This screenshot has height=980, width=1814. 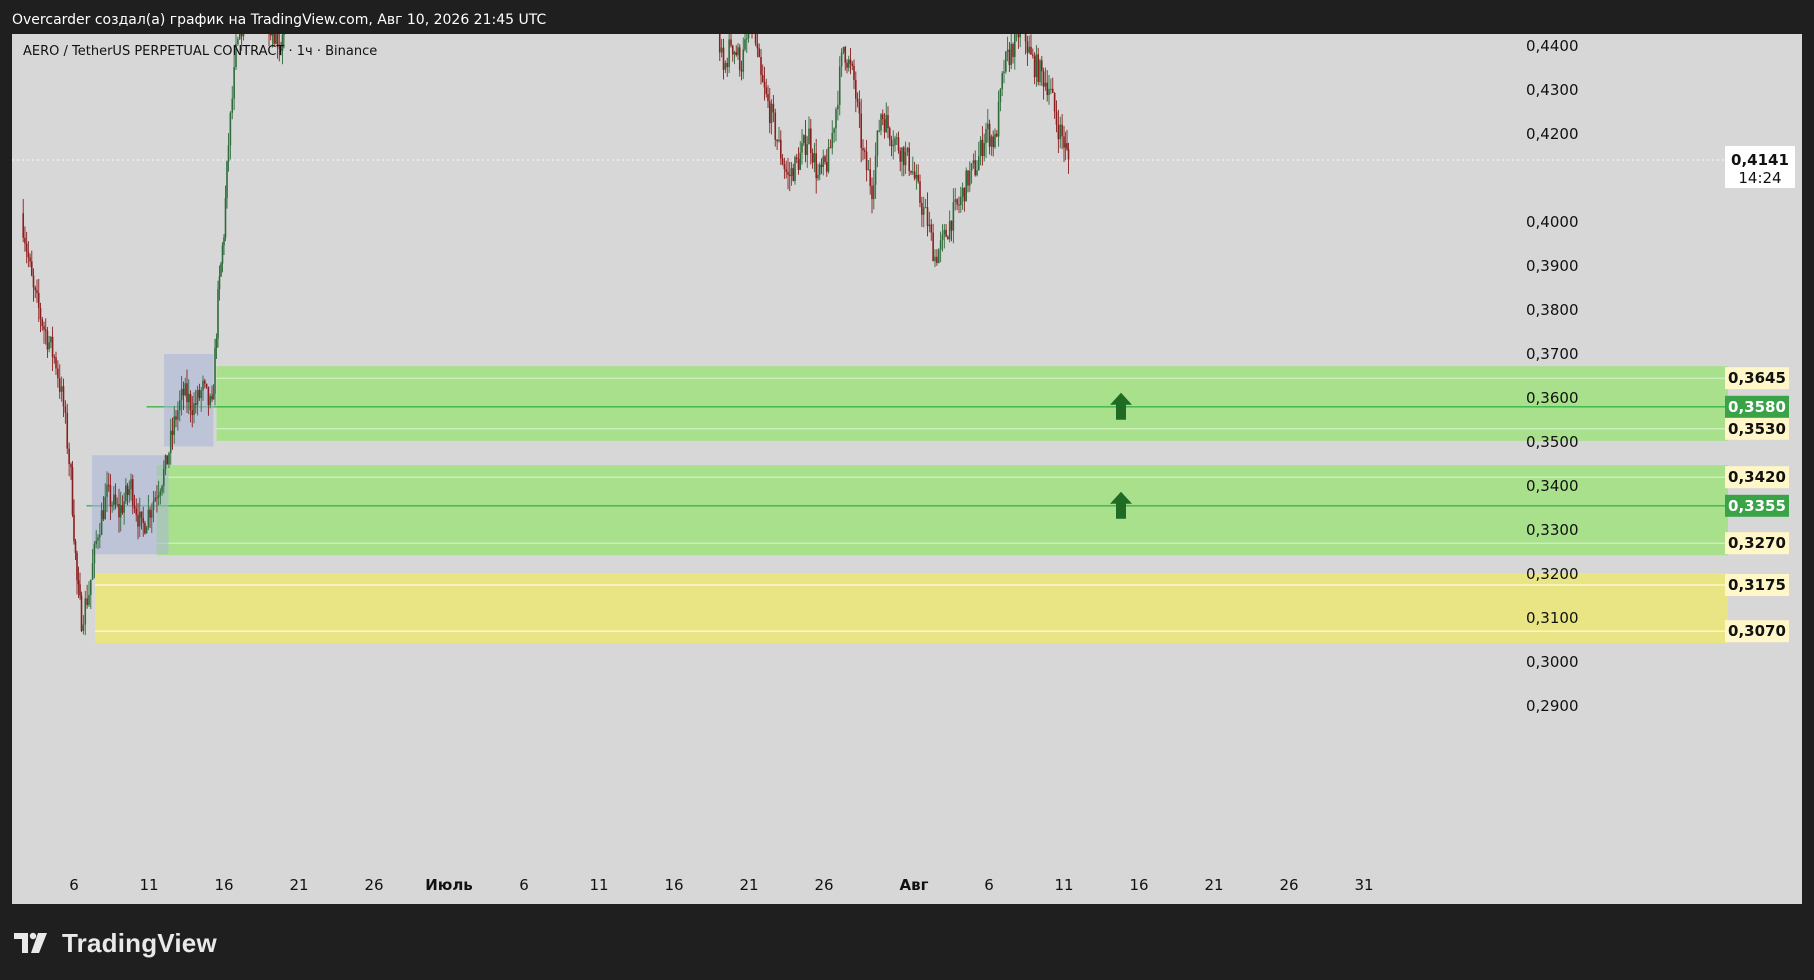 What do you see at coordinates (1757, 543) in the screenshot?
I see `price-tag-zone2-bottom-text: 0,3270` at bounding box center [1757, 543].